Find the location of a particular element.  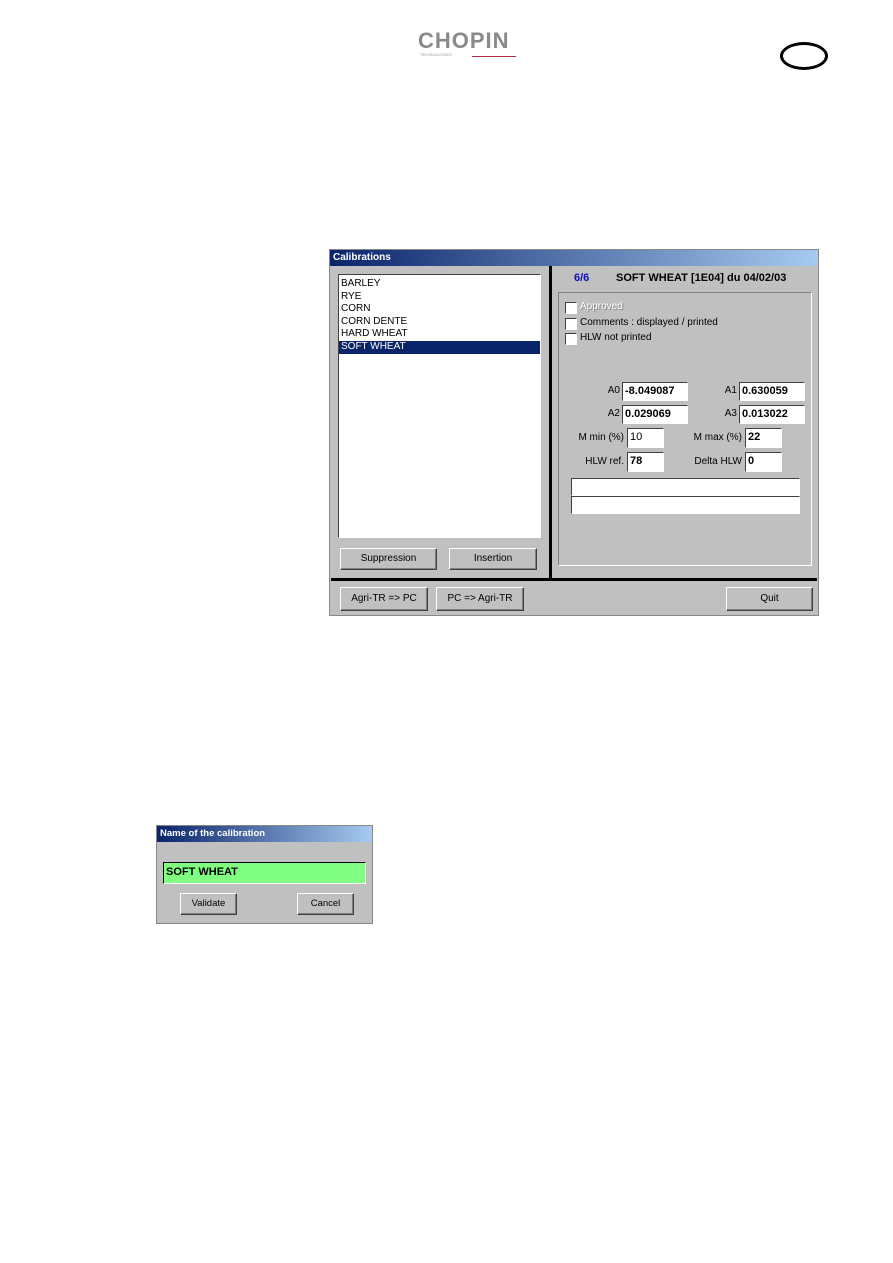

comments-label: Comments : displayed / printed is located at coordinates (649, 322).